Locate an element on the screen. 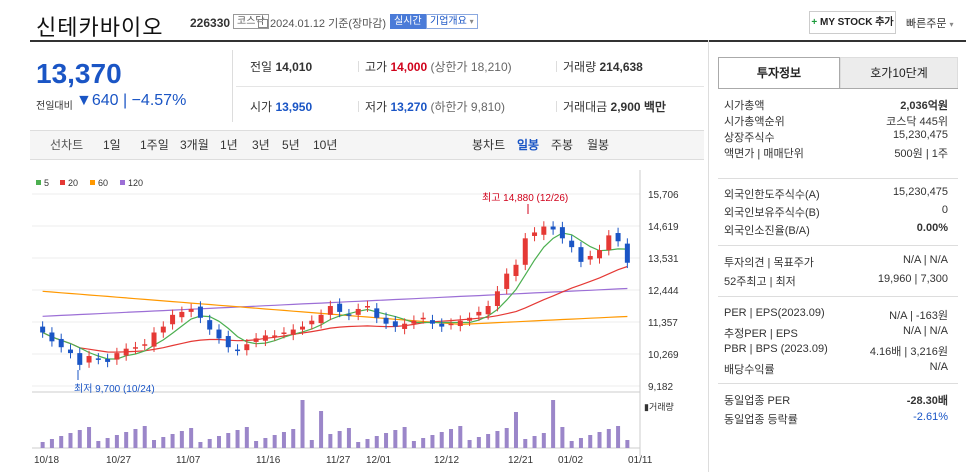 The height and width of the screenshot is (472, 966). y-tick-label: 12,444 is located at coordinates (663, 291).